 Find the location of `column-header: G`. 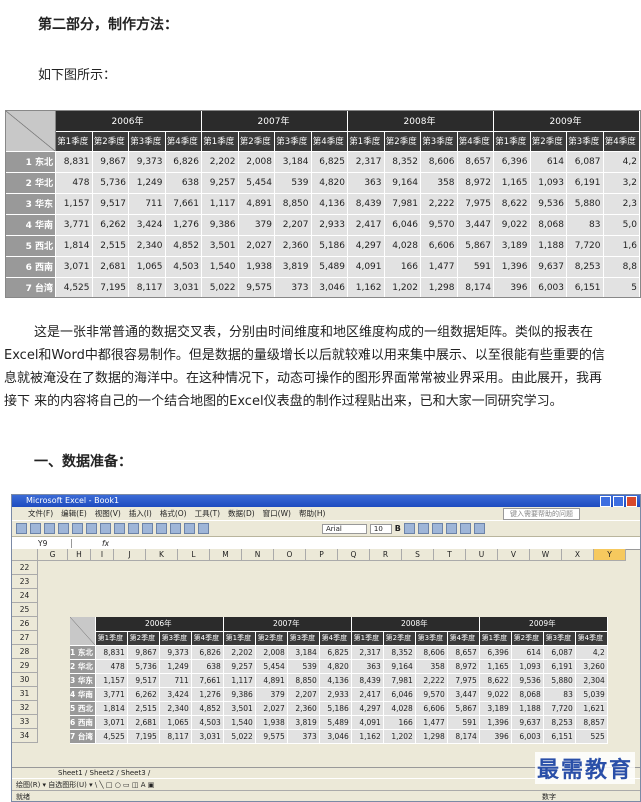

column-header: G is located at coordinates (53, 555).